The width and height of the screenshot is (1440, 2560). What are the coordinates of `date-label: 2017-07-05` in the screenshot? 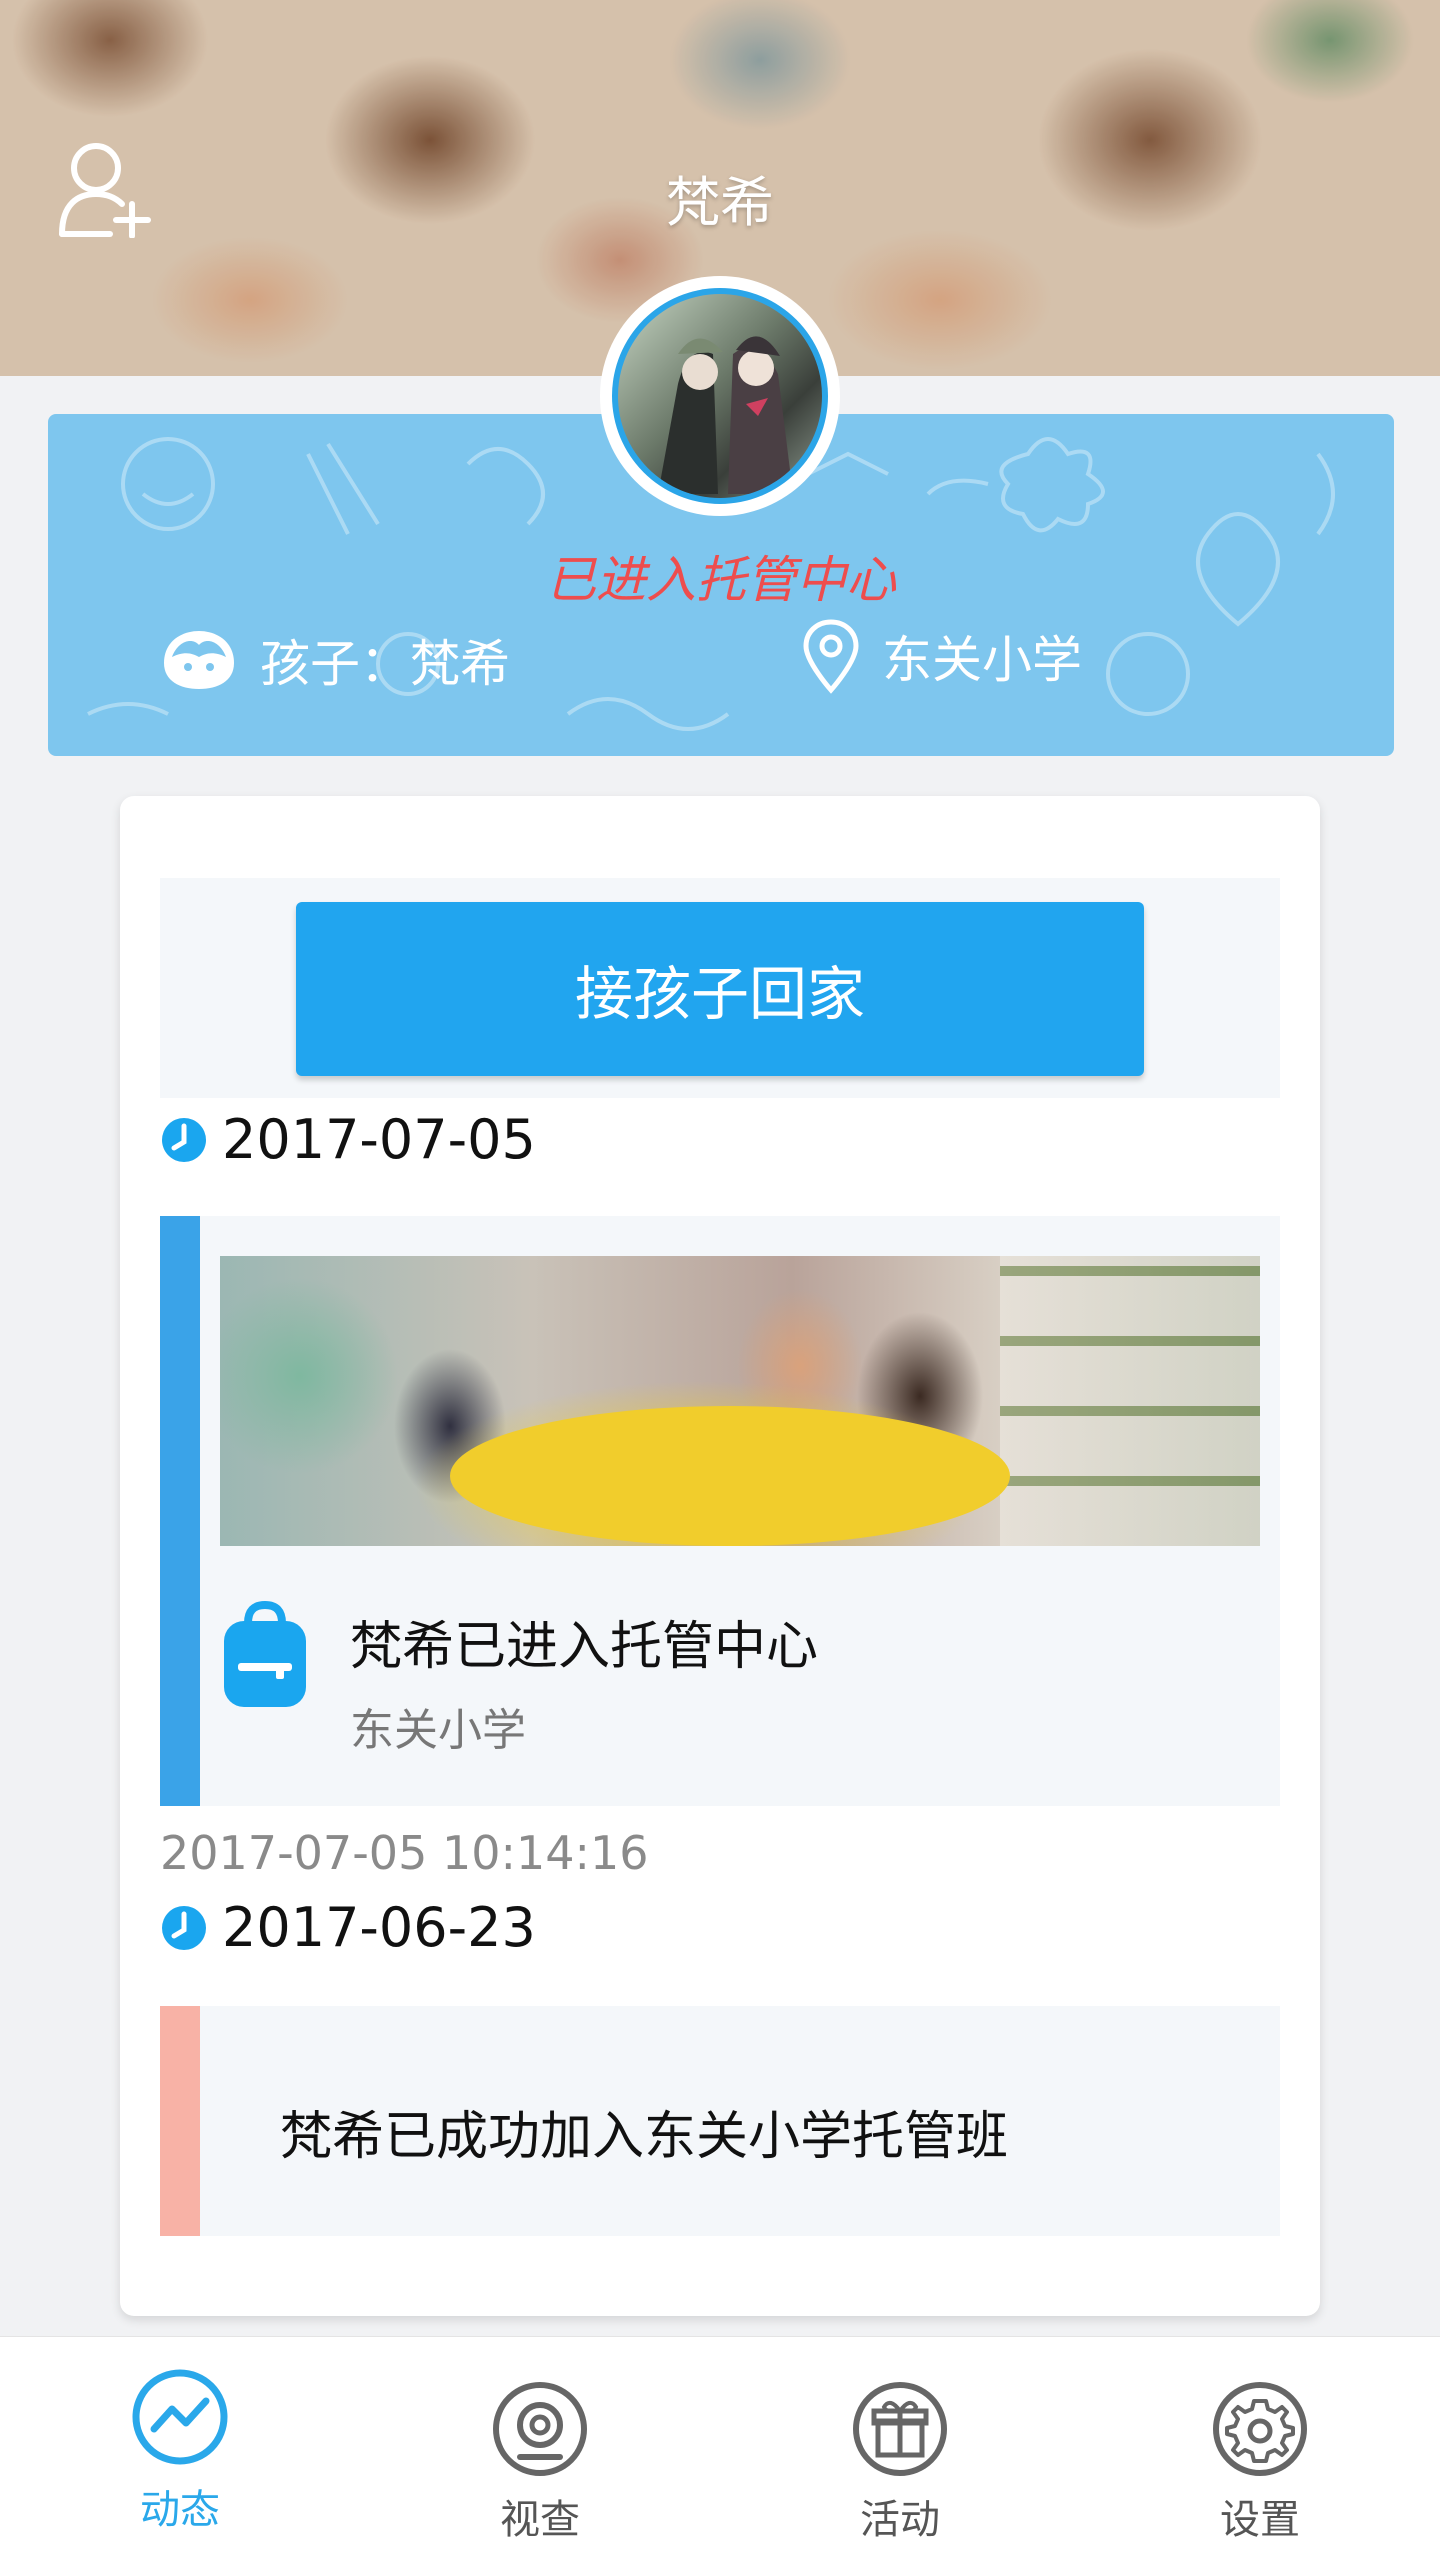 It's located at (379, 1139).